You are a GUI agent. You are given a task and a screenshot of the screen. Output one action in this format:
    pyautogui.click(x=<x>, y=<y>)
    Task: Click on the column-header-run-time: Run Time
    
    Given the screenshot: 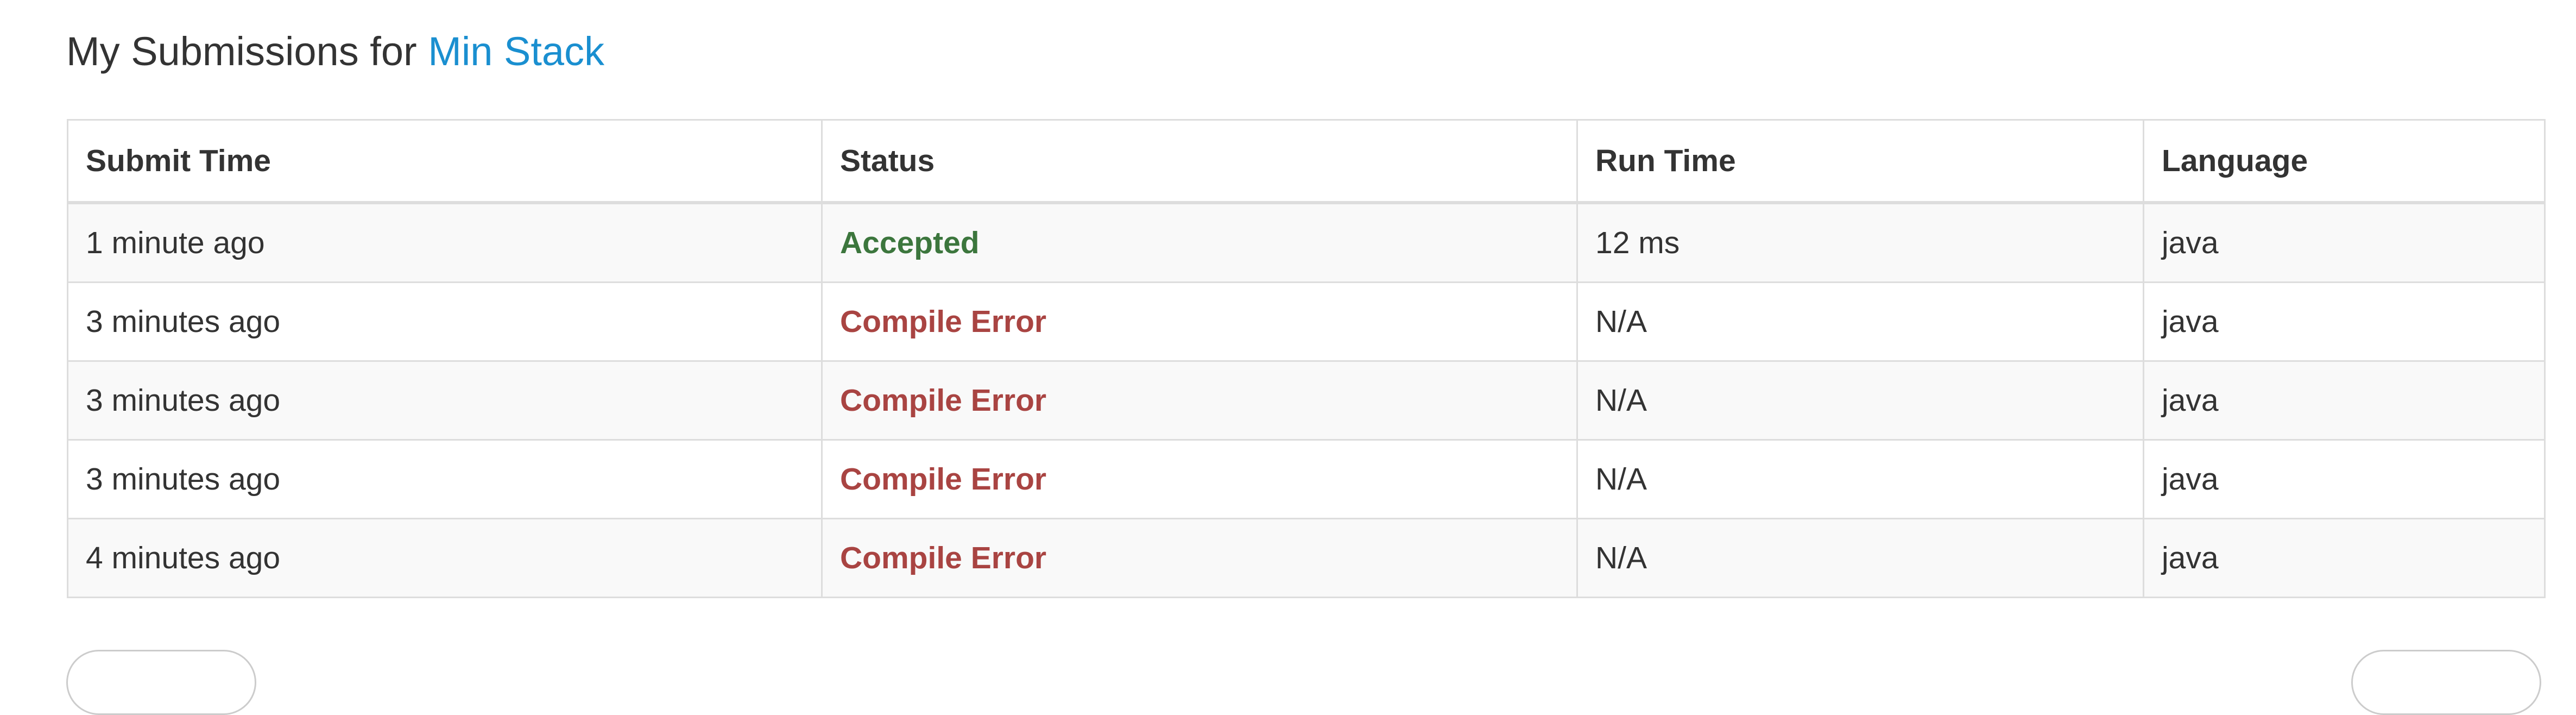 What is the action you would take?
    pyautogui.click(x=1860, y=161)
    